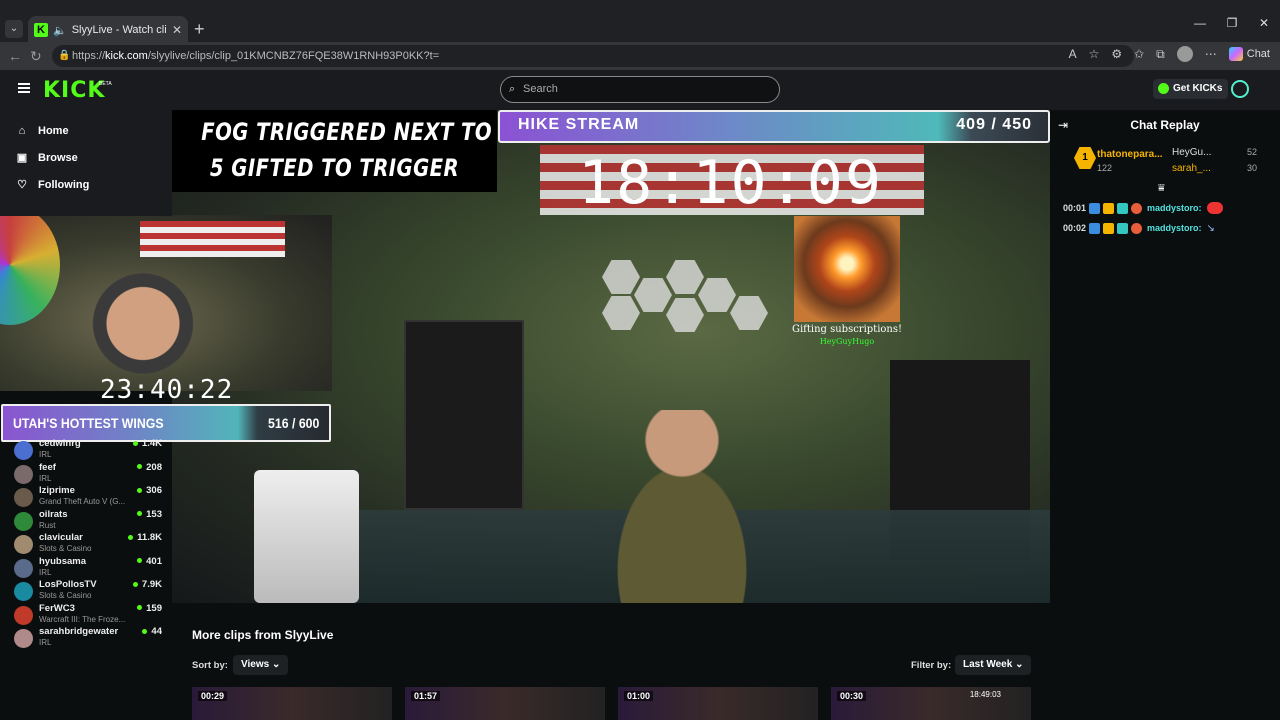 The width and height of the screenshot is (1280, 720). Describe the element at coordinates (1191, 89) in the screenshot. I see `get-kicks-button: Get KICKs` at that location.